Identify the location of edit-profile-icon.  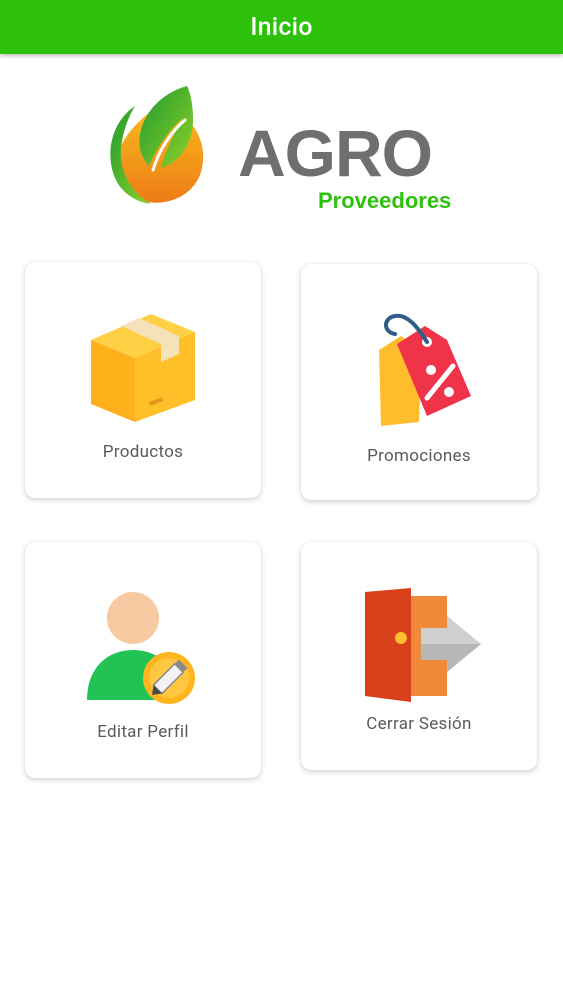
(141, 648).